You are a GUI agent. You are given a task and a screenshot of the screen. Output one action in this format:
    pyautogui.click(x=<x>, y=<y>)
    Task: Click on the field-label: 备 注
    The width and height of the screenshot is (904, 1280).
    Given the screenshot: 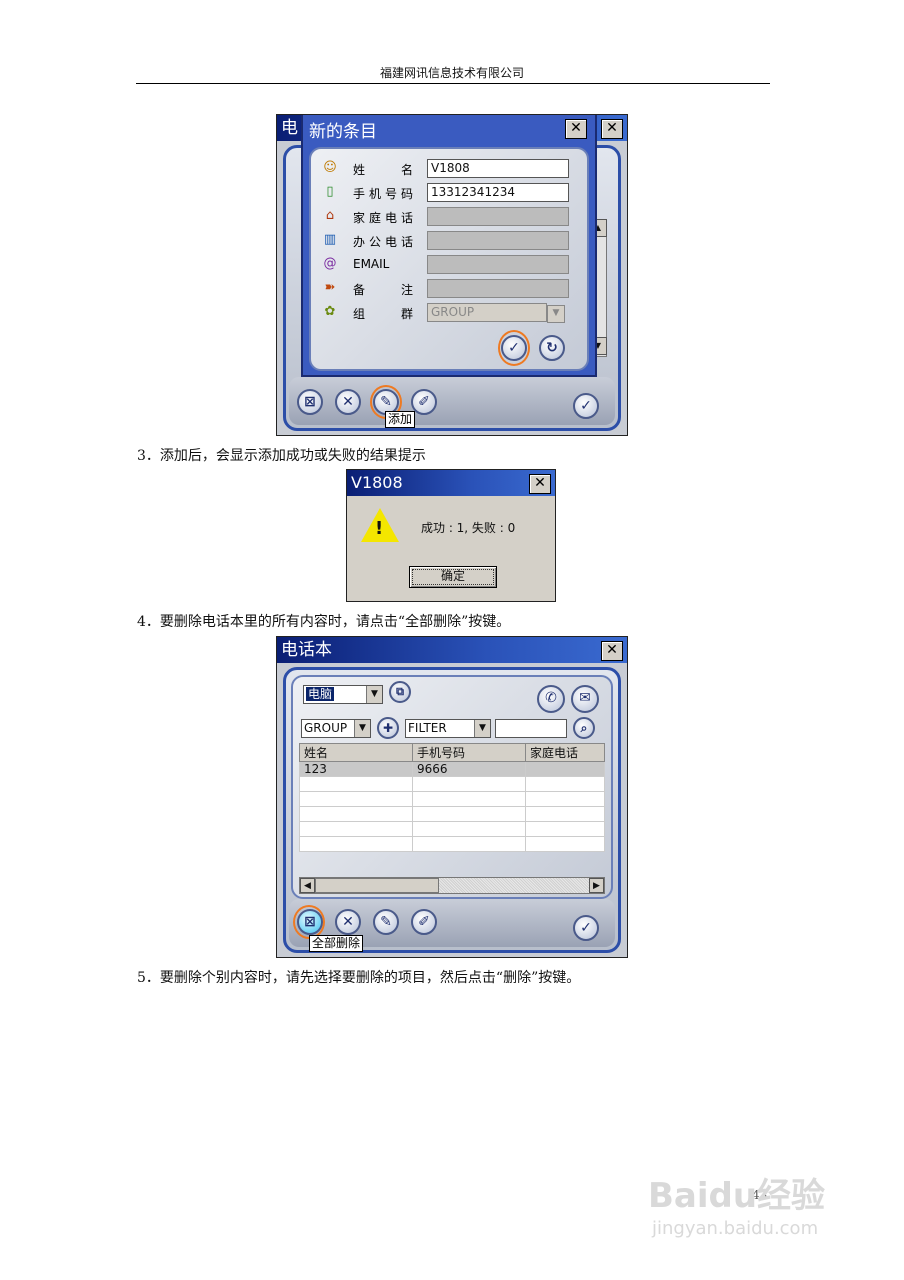 What is the action you would take?
    pyautogui.click(x=383, y=290)
    